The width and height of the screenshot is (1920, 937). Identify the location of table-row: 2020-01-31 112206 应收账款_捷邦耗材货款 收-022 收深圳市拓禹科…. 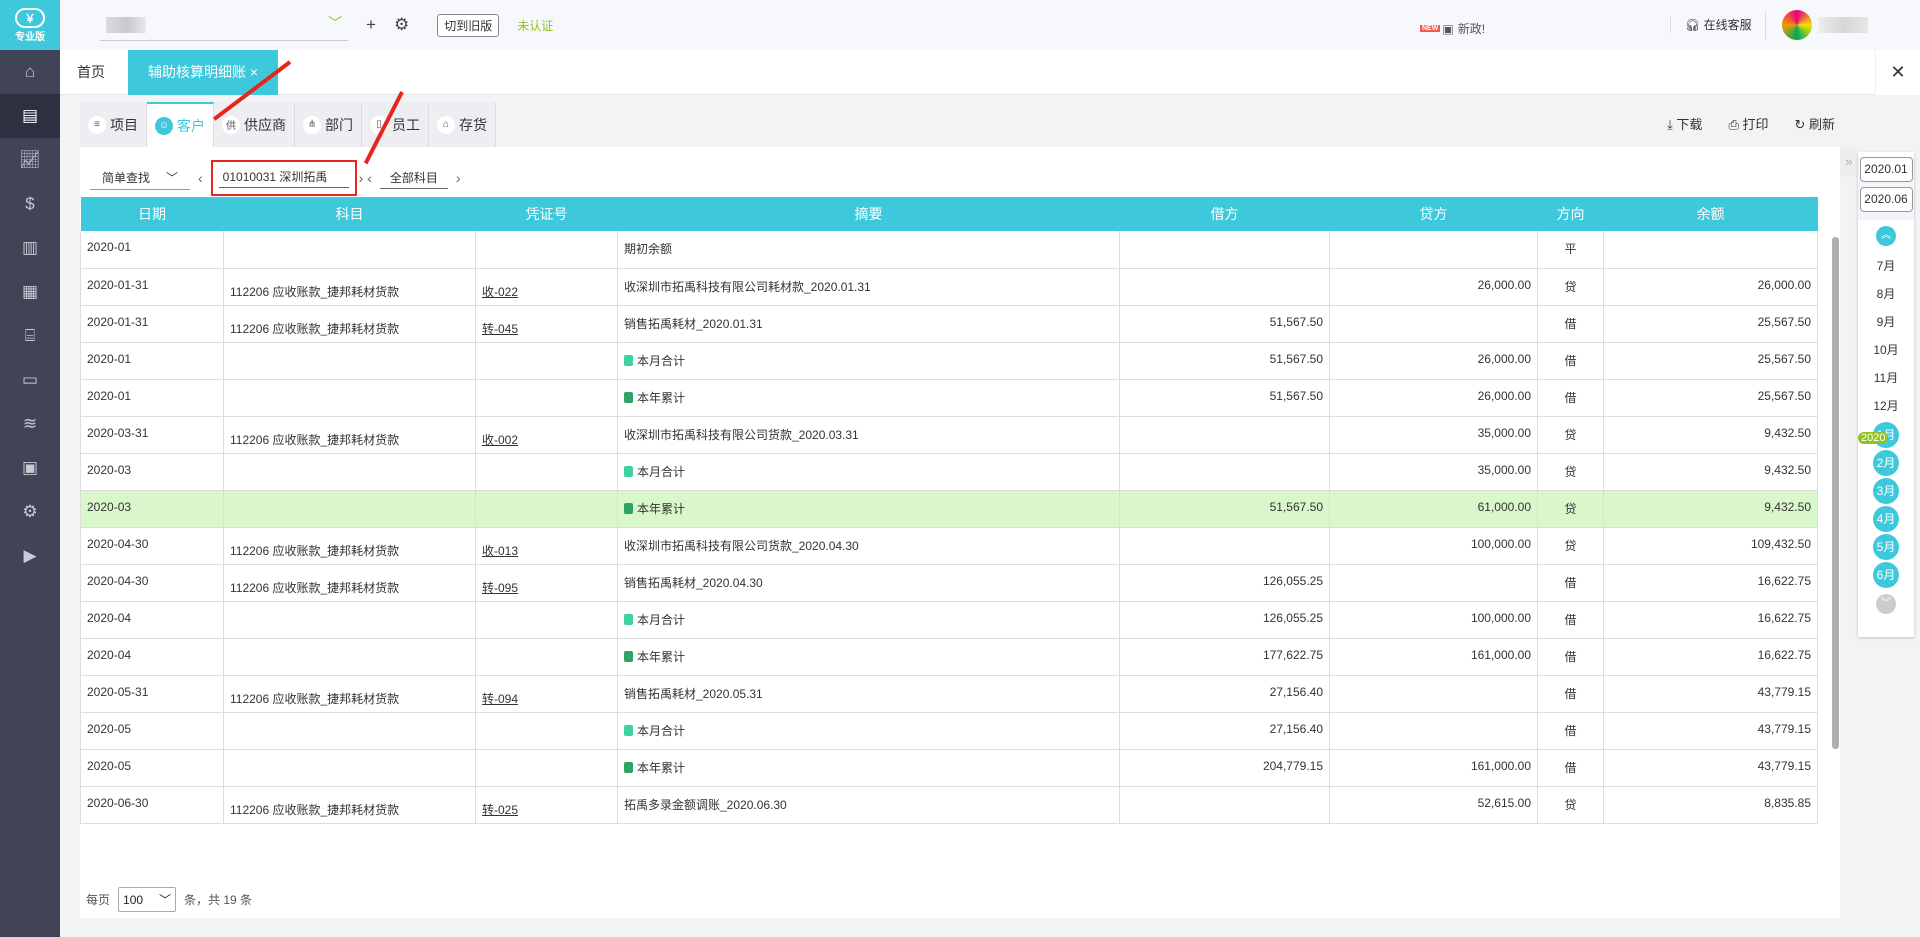
(949, 287).